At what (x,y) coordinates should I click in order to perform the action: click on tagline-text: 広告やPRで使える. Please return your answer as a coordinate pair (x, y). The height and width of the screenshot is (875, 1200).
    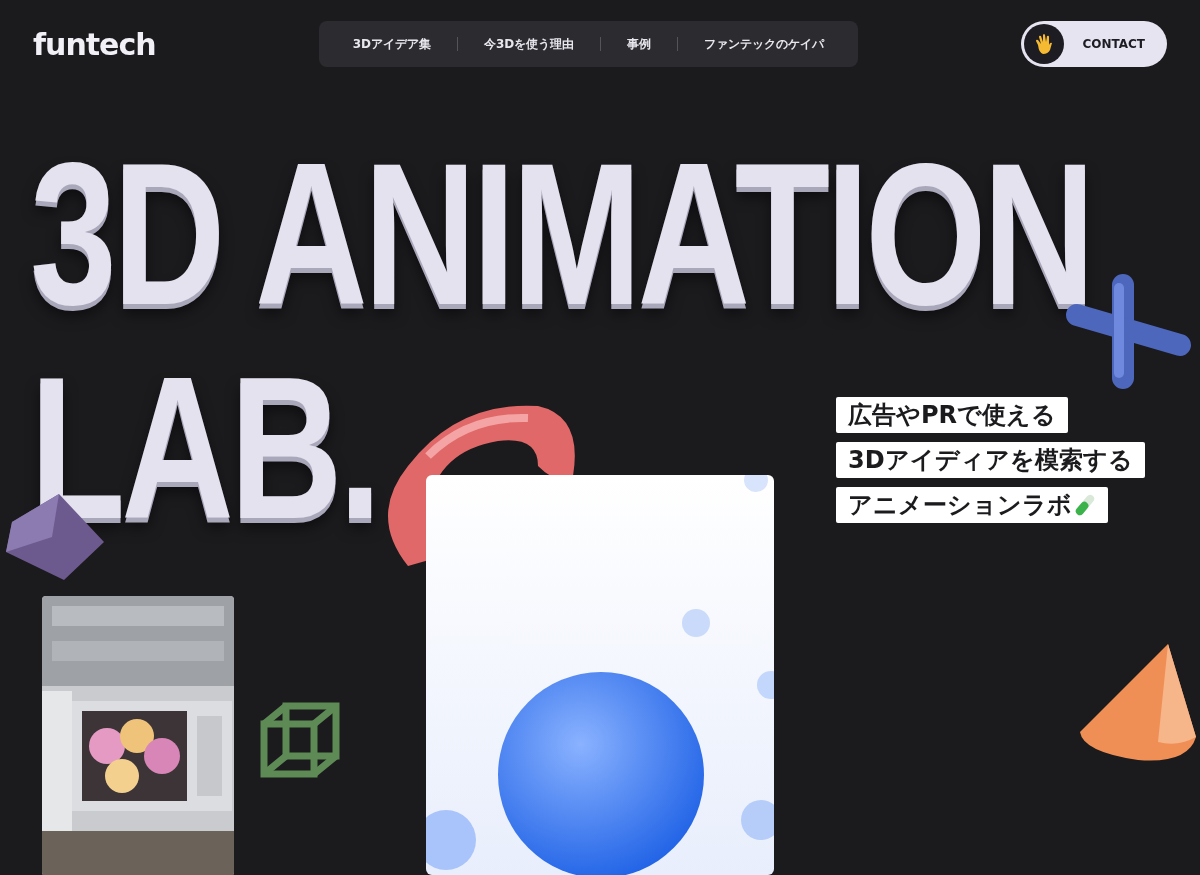
    Looking at the image, I should click on (952, 415).